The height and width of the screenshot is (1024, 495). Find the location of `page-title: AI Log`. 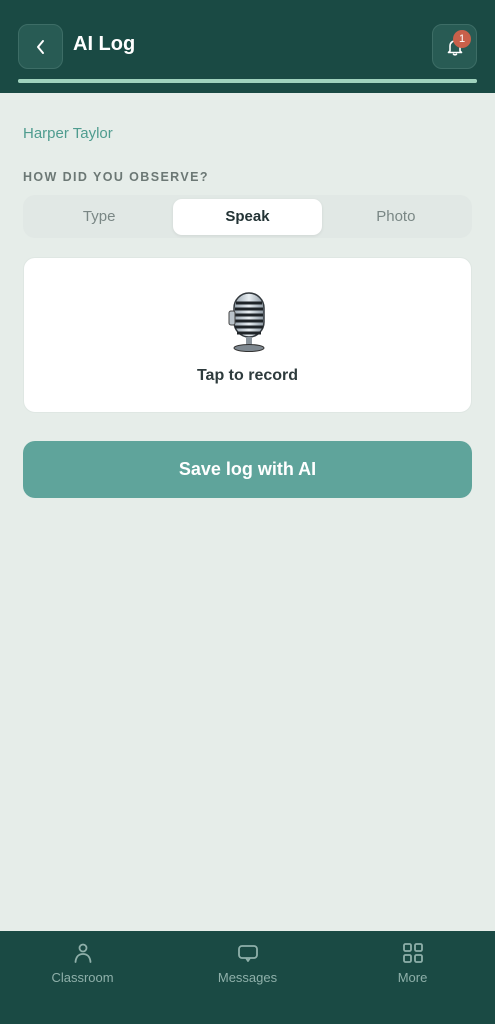

page-title: AI Log is located at coordinates (104, 44).